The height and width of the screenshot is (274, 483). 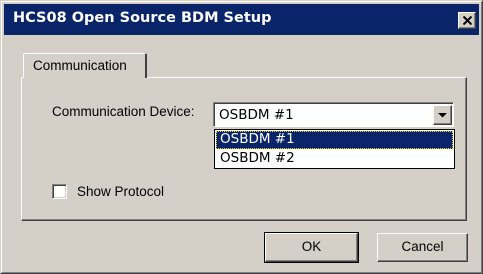 I want to click on tab-communication-label: Communication, so click(x=80, y=65).